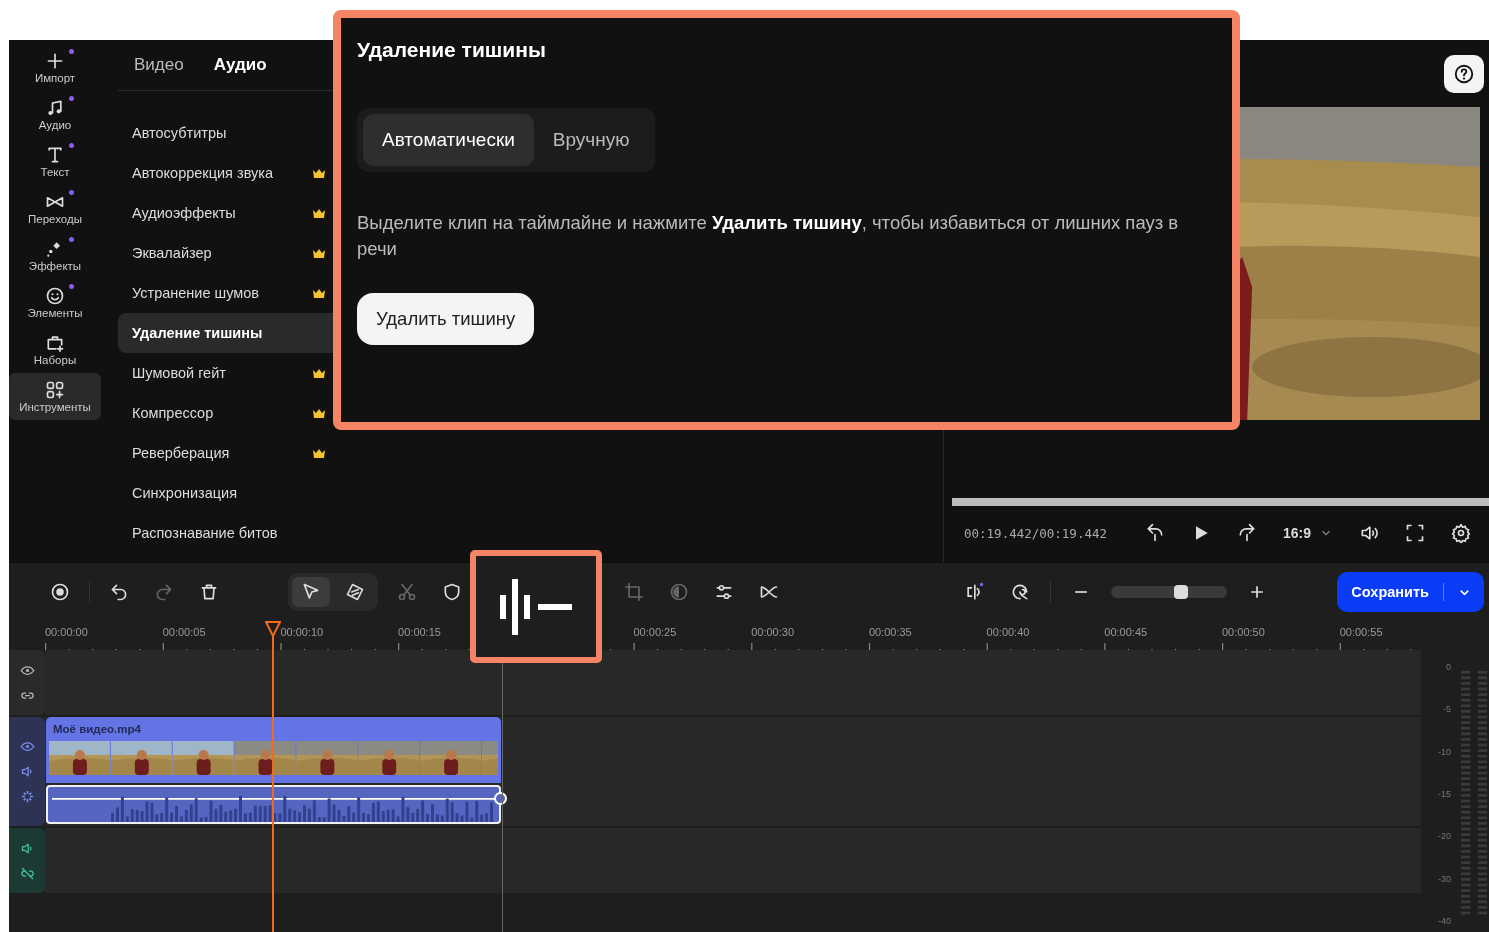  Describe the element at coordinates (772, 632) in the screenshot. I see `ruler-label: 00:00:30` at that location.